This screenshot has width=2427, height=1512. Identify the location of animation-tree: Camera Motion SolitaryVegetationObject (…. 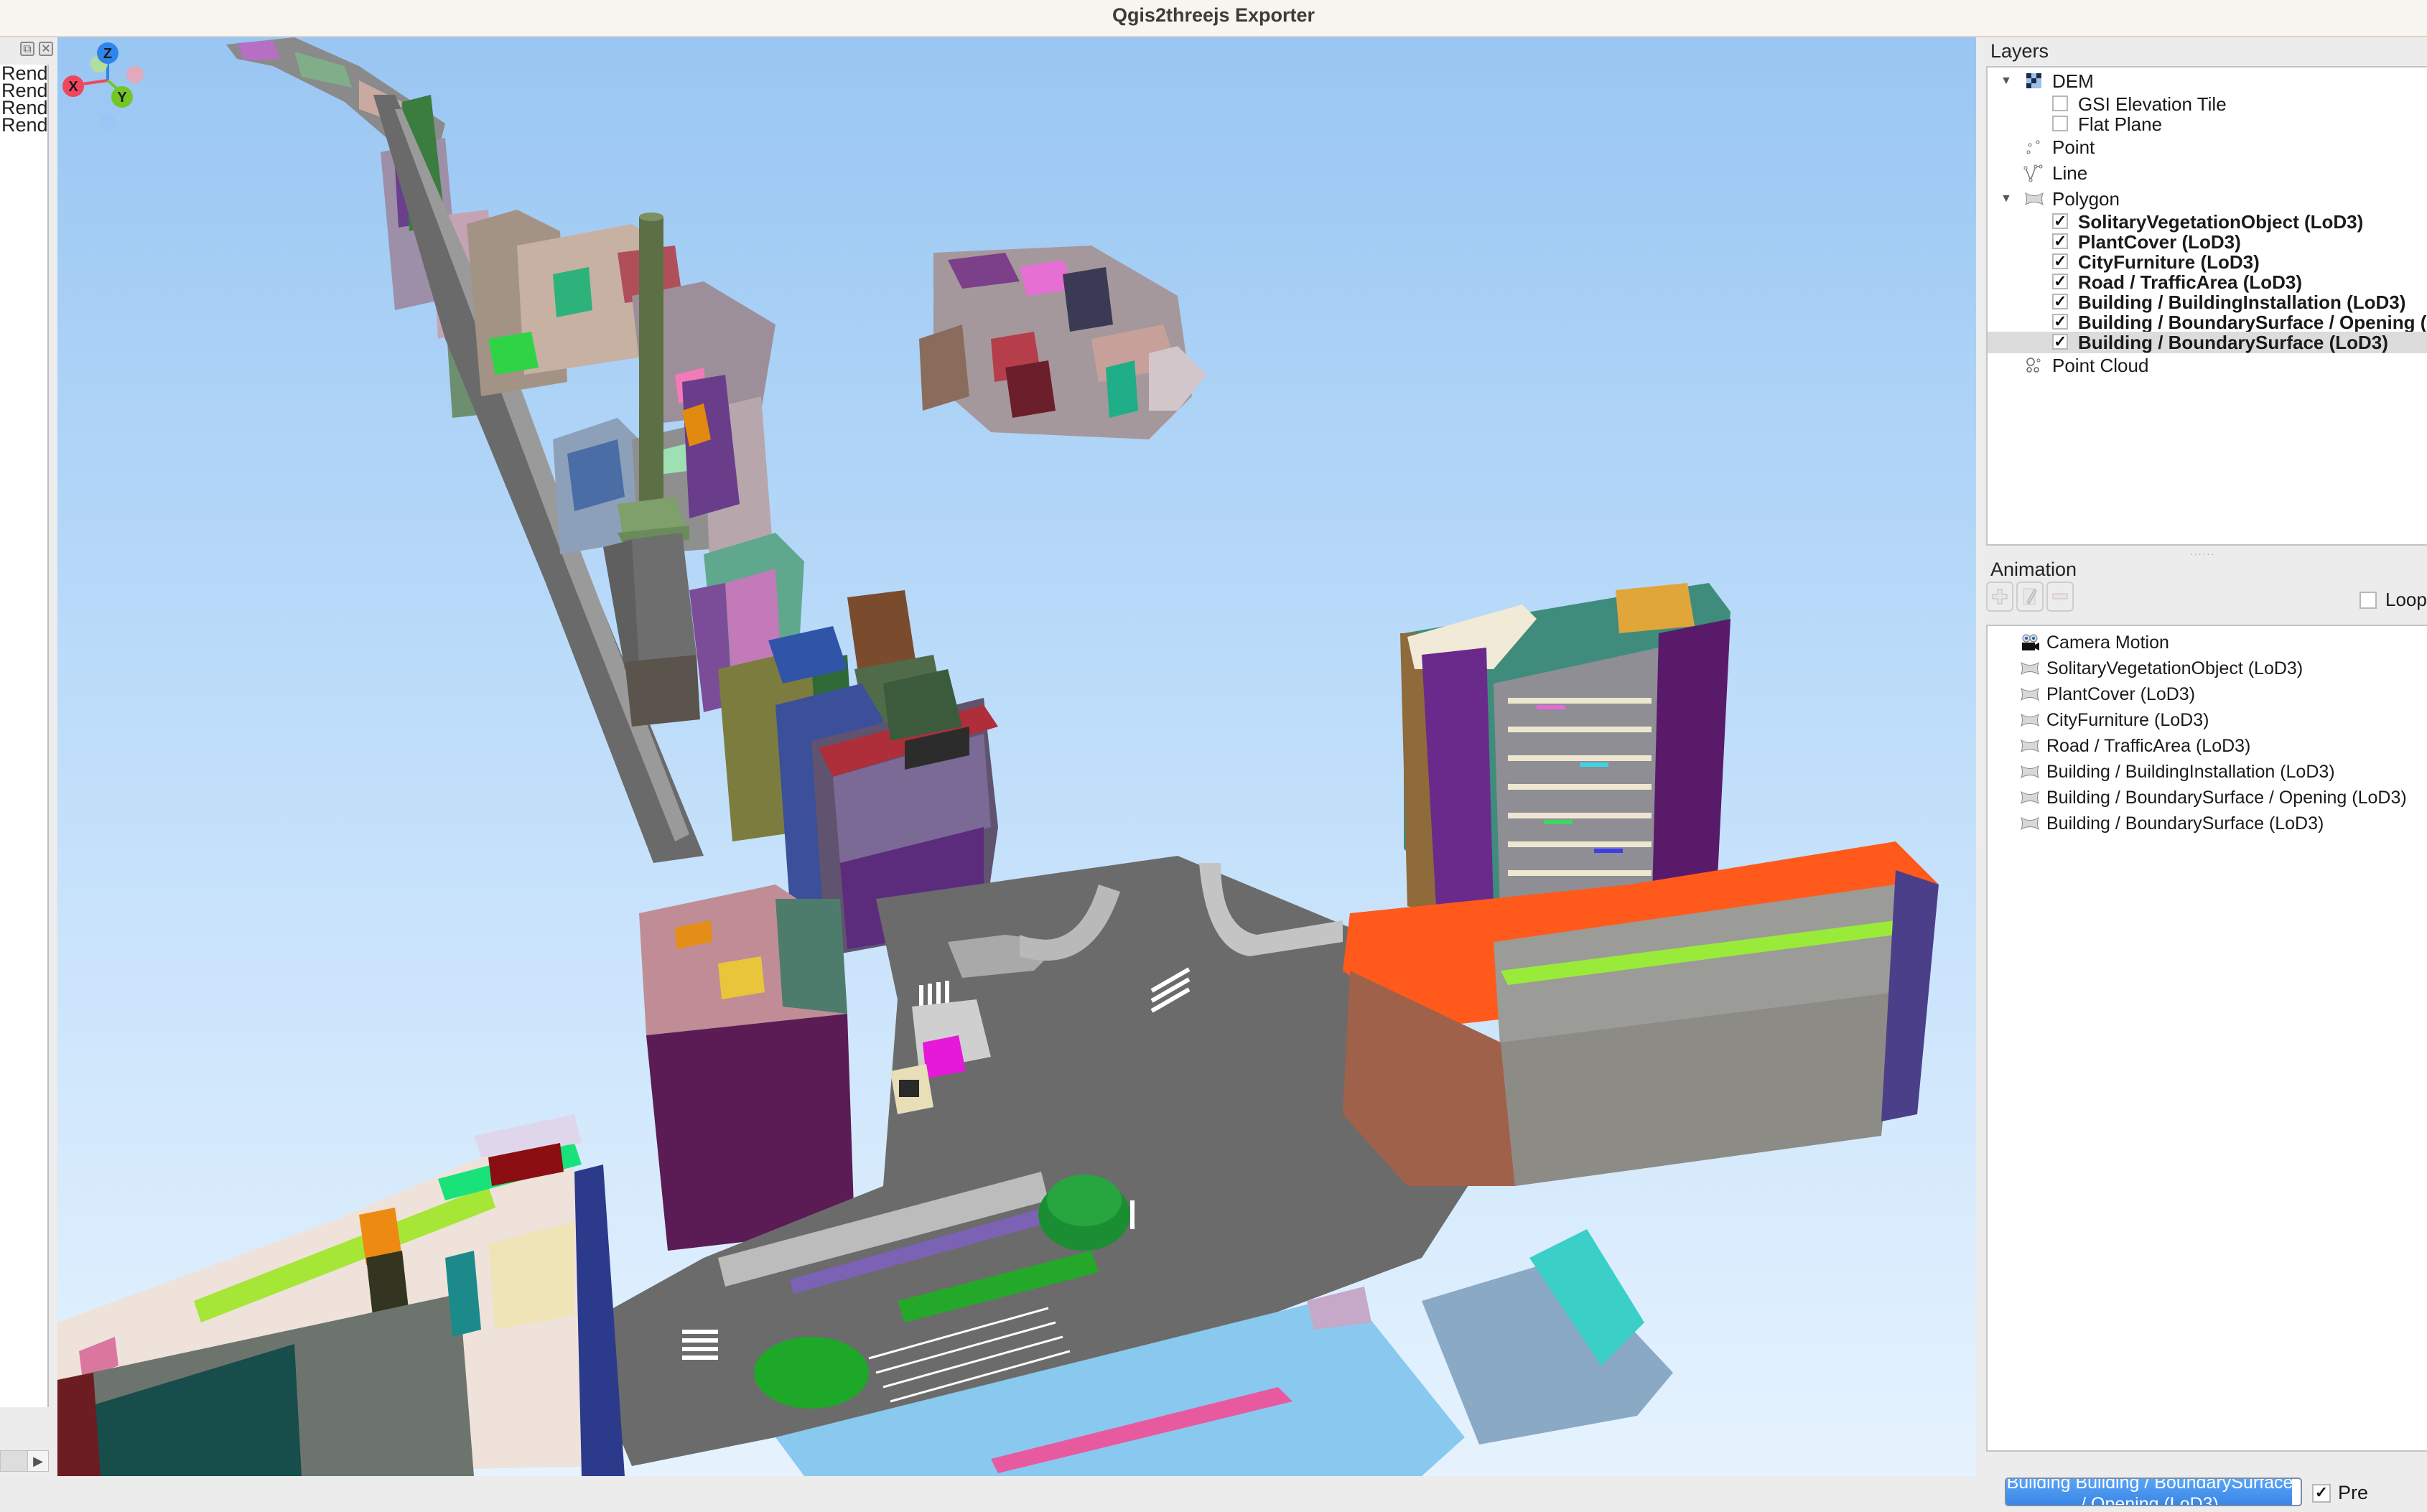
(2206, 1038).